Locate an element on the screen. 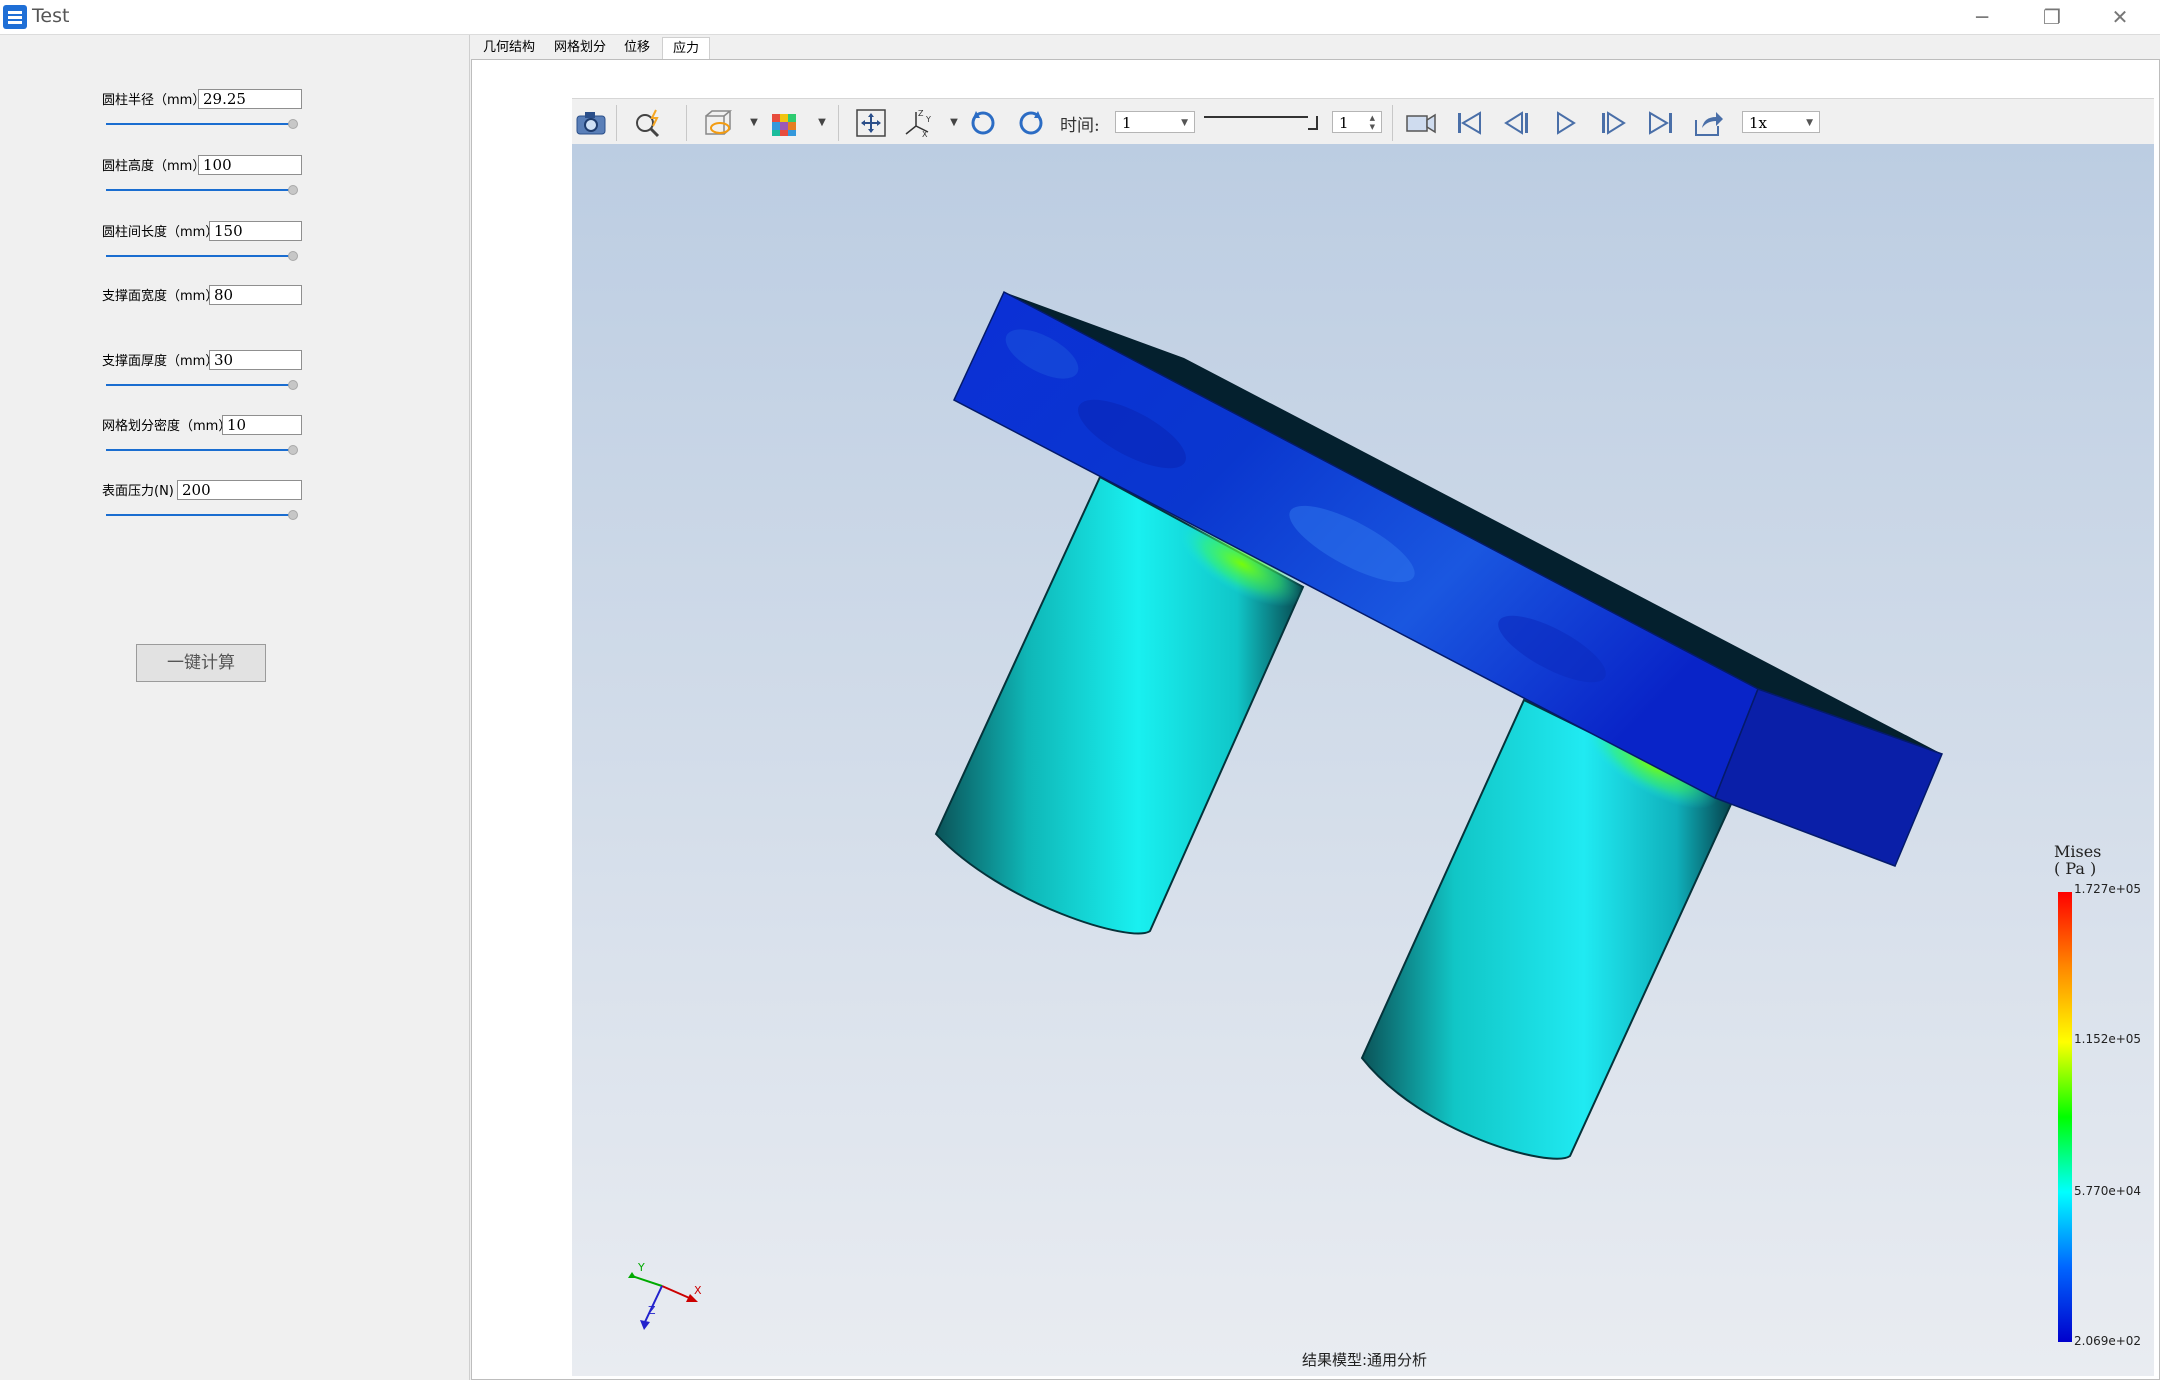 The width and height of the screenshot is (2160, 1380). legend-title: Mises is located at coordinates (2078, 851).